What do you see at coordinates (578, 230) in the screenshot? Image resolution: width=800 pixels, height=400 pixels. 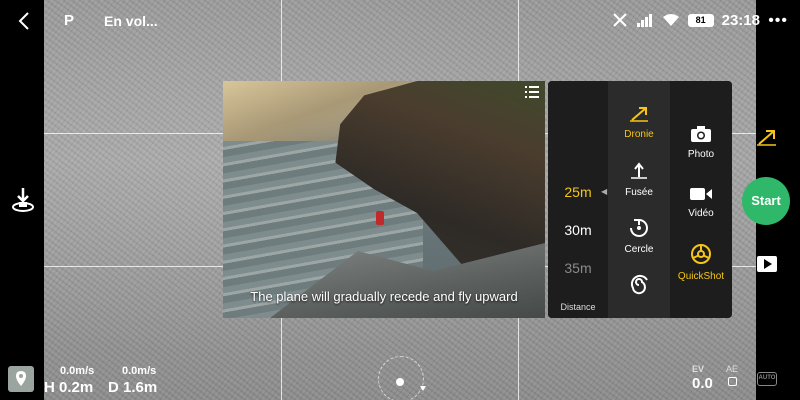 I see `distance-option: 30m` at bounding box center [578, 230].